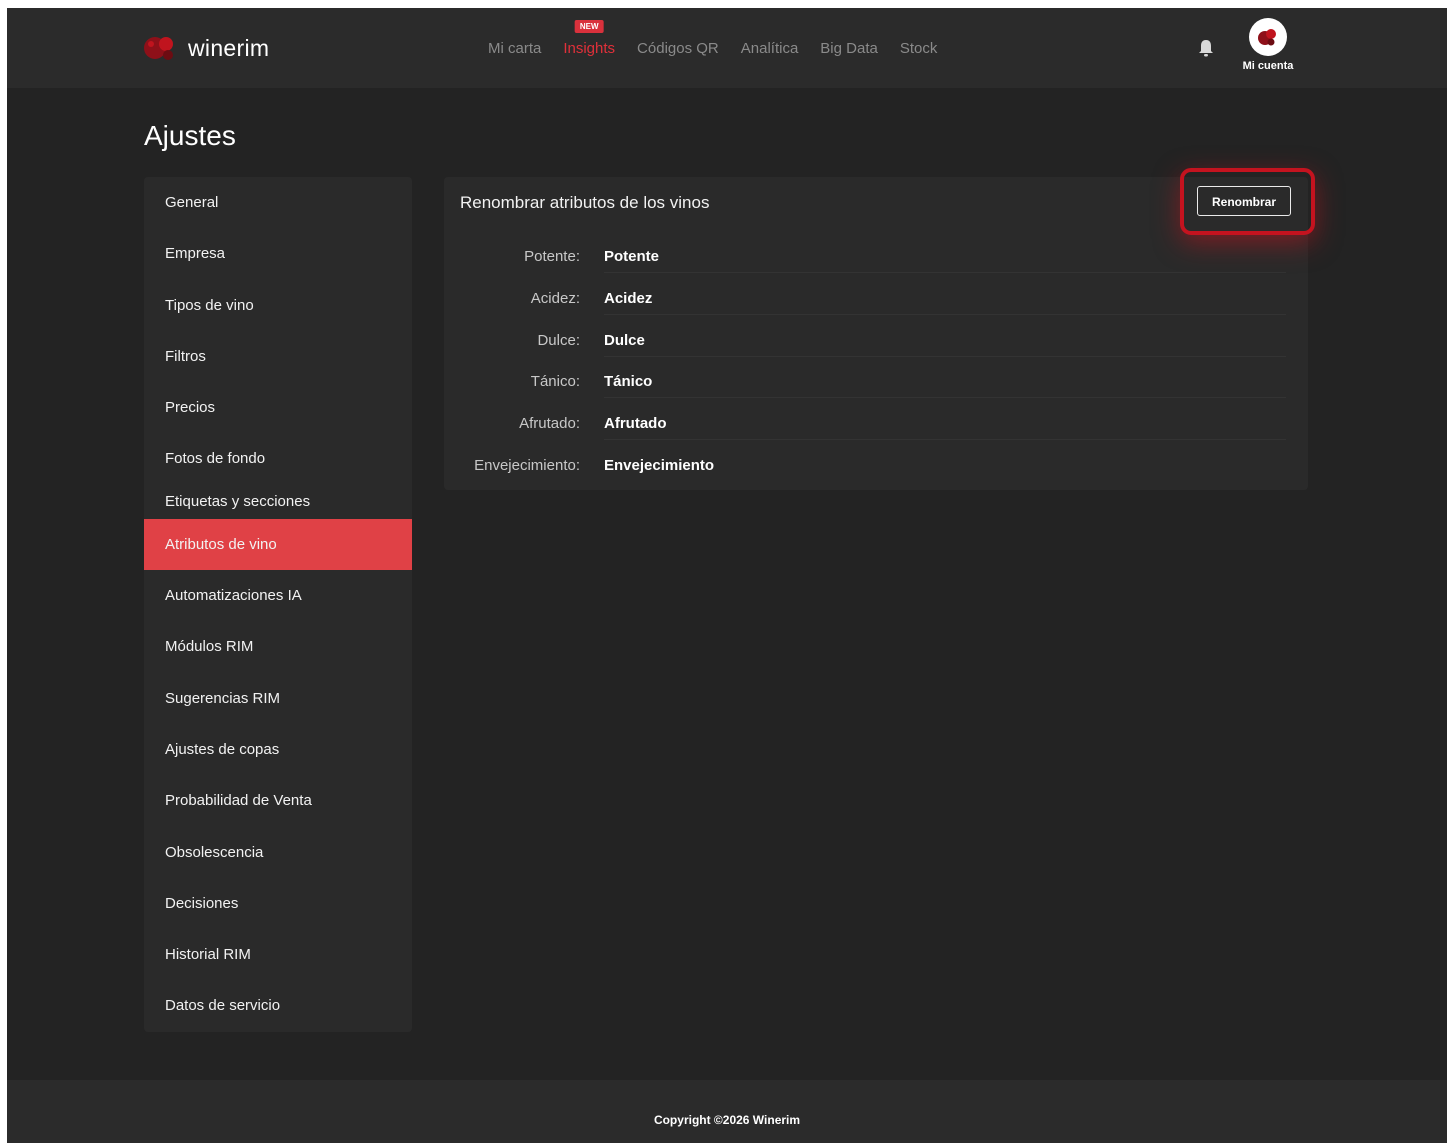  What do you see at coordinates (678, 48) in the screenshot?
I see `nav-codigos-qr: Códigos QR` at bounding box center [678, 48].